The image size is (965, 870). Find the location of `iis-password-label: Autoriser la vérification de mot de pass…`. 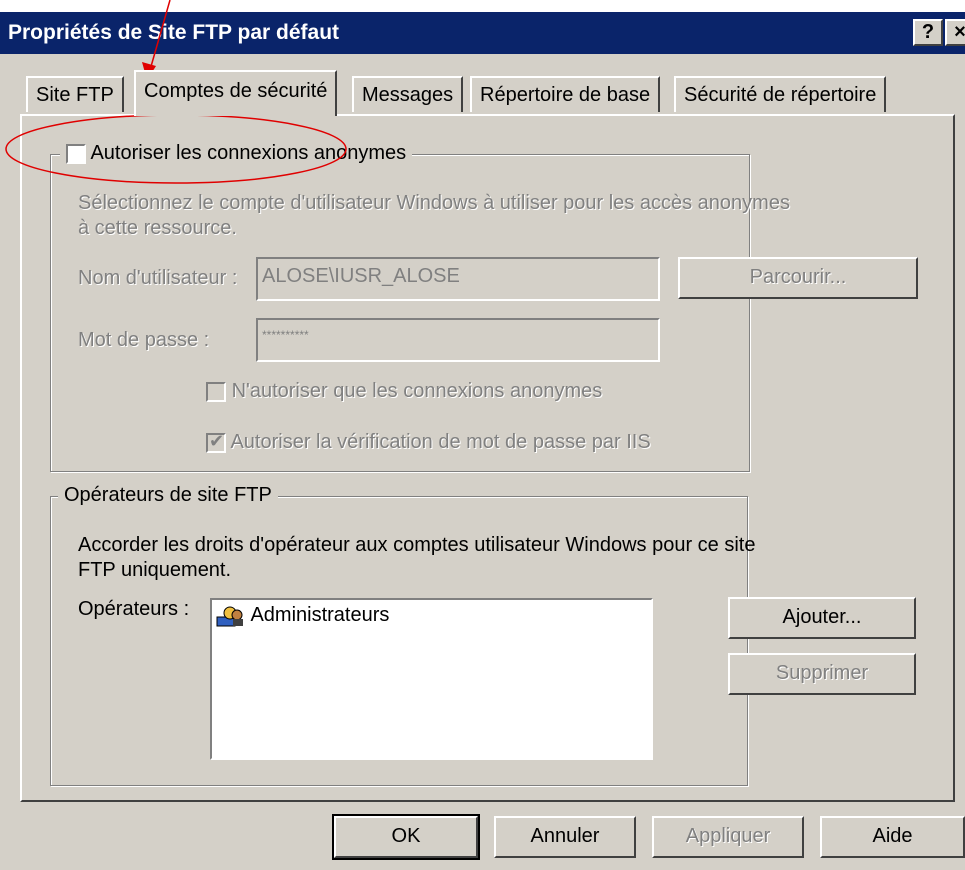

iis-password-label: Autoriser la vérification de mot de pass… is located at coordinates (440, 442).